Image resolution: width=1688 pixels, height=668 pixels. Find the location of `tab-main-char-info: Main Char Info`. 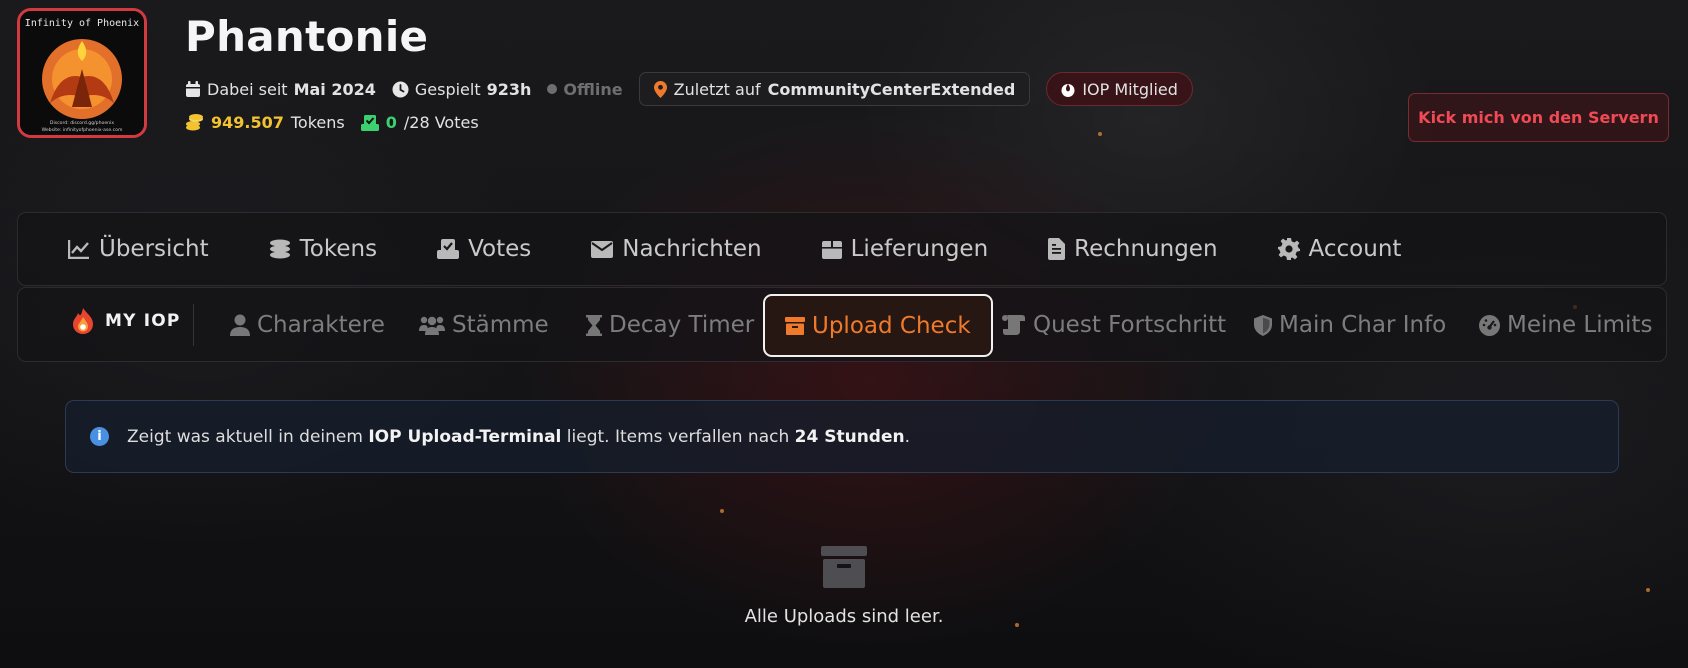

tab-main-char-info: Main Char Info is located at coordinates (1350, 325).